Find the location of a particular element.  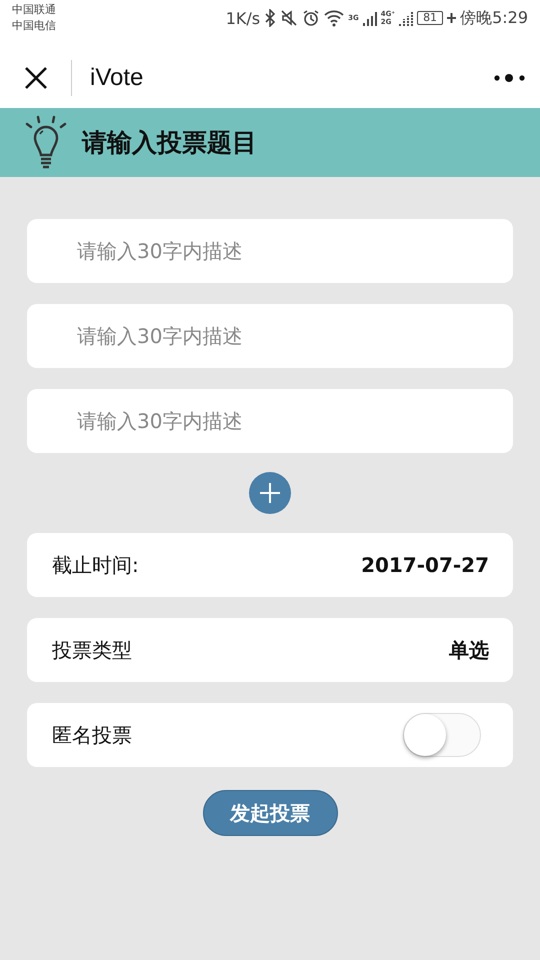

setting-row: 匿名投票 is located at coordinates (270, 735).